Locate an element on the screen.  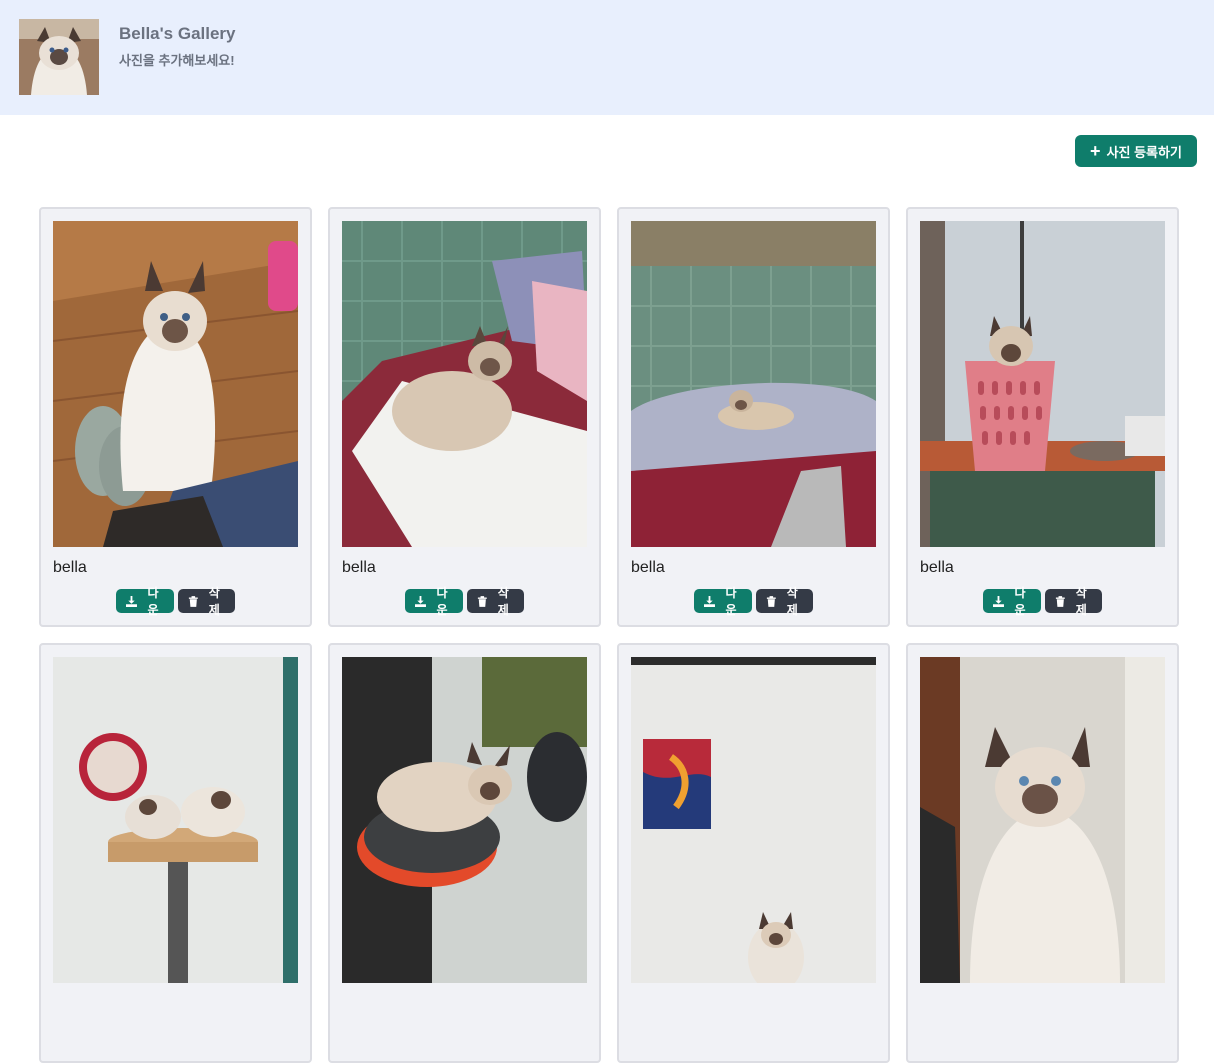
photo-cat-wood-floor is located at coordinates (175, 384).